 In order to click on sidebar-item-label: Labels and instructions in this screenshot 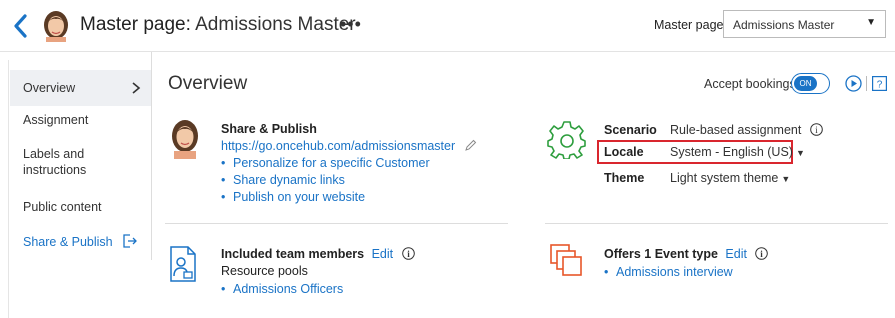, I will do `click(55, 162)`.